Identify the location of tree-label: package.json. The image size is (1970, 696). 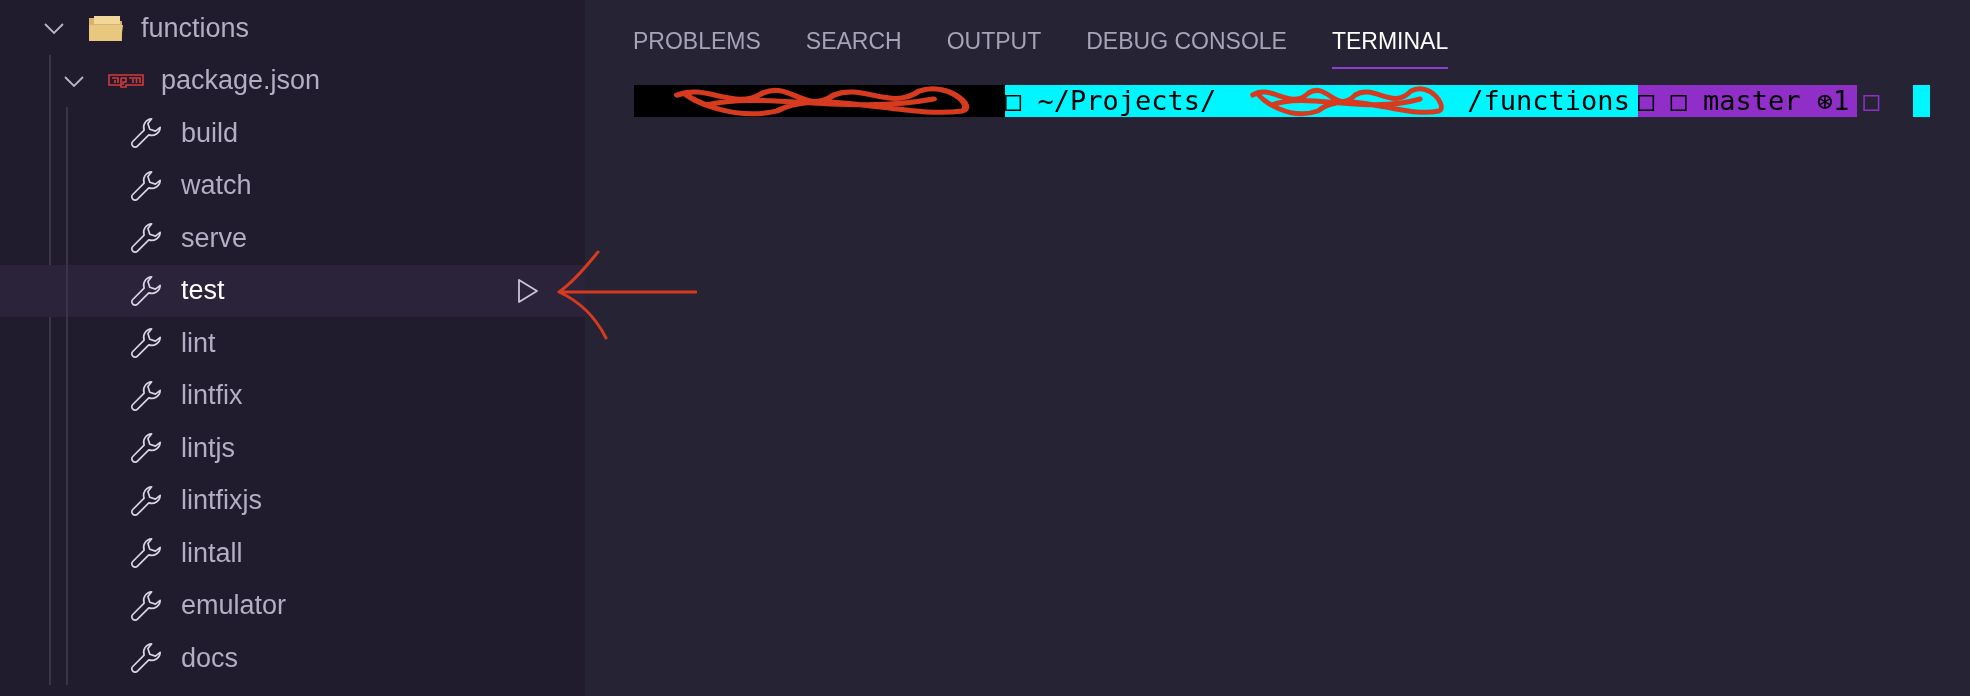
(241, 81).